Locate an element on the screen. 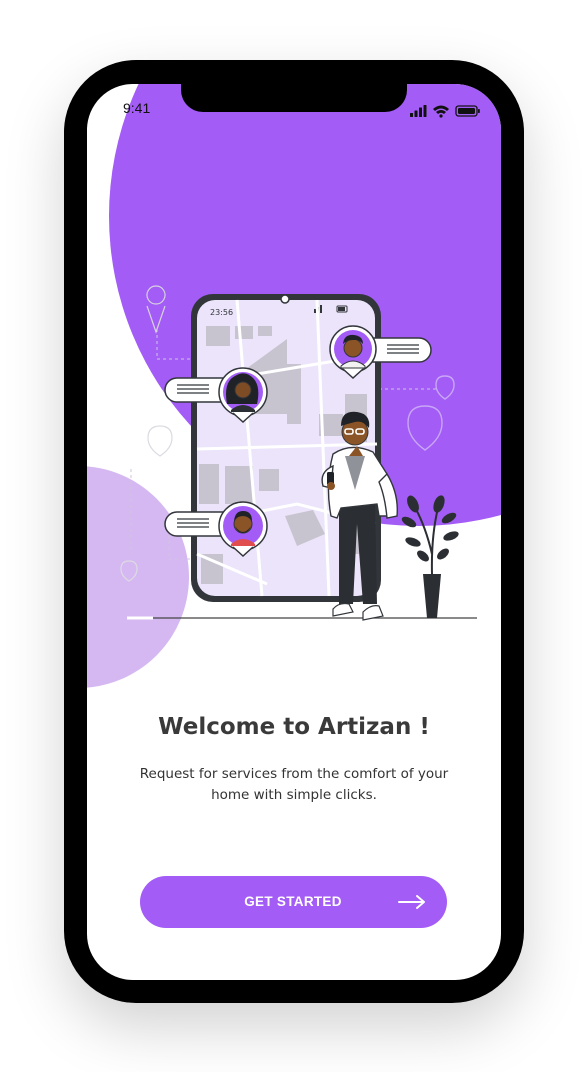  device-notch is located at coordinates (294, 98).